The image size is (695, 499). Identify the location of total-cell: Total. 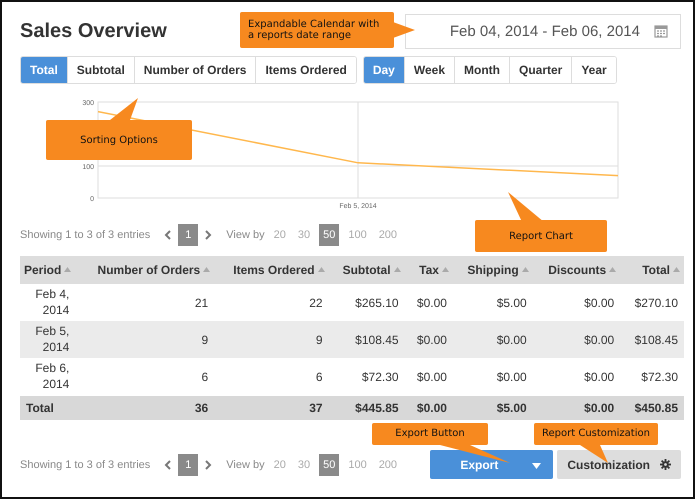
(48, 408).